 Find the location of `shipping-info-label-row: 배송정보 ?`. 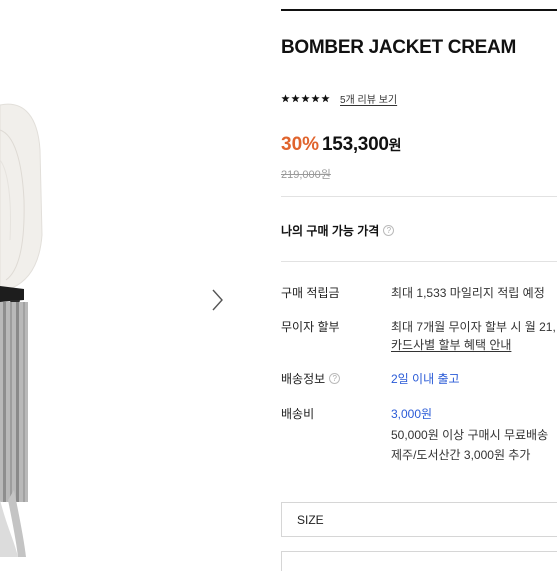

shipping-info-label-row: 배송정보 ? is located at coordinates (311, 378).